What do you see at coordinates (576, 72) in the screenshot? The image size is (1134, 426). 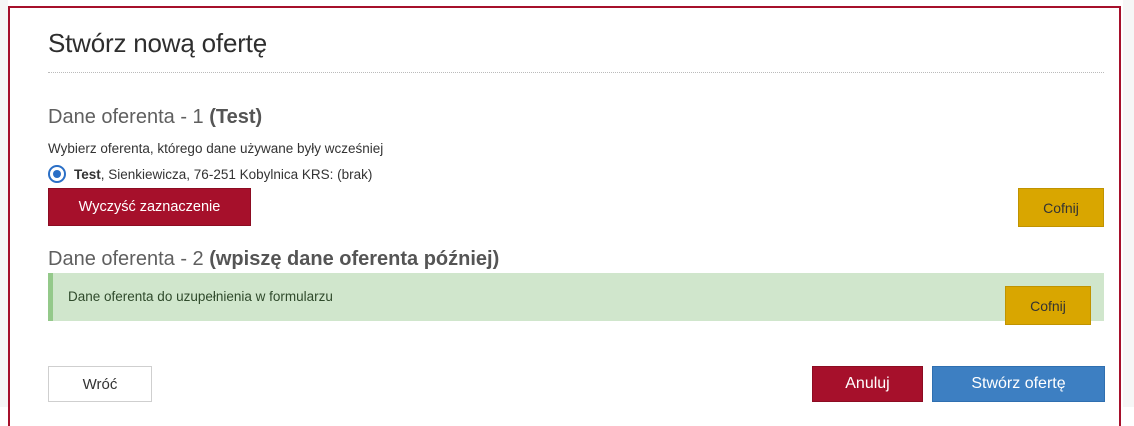 I see `title-divider` at bounding box center [576, 72].